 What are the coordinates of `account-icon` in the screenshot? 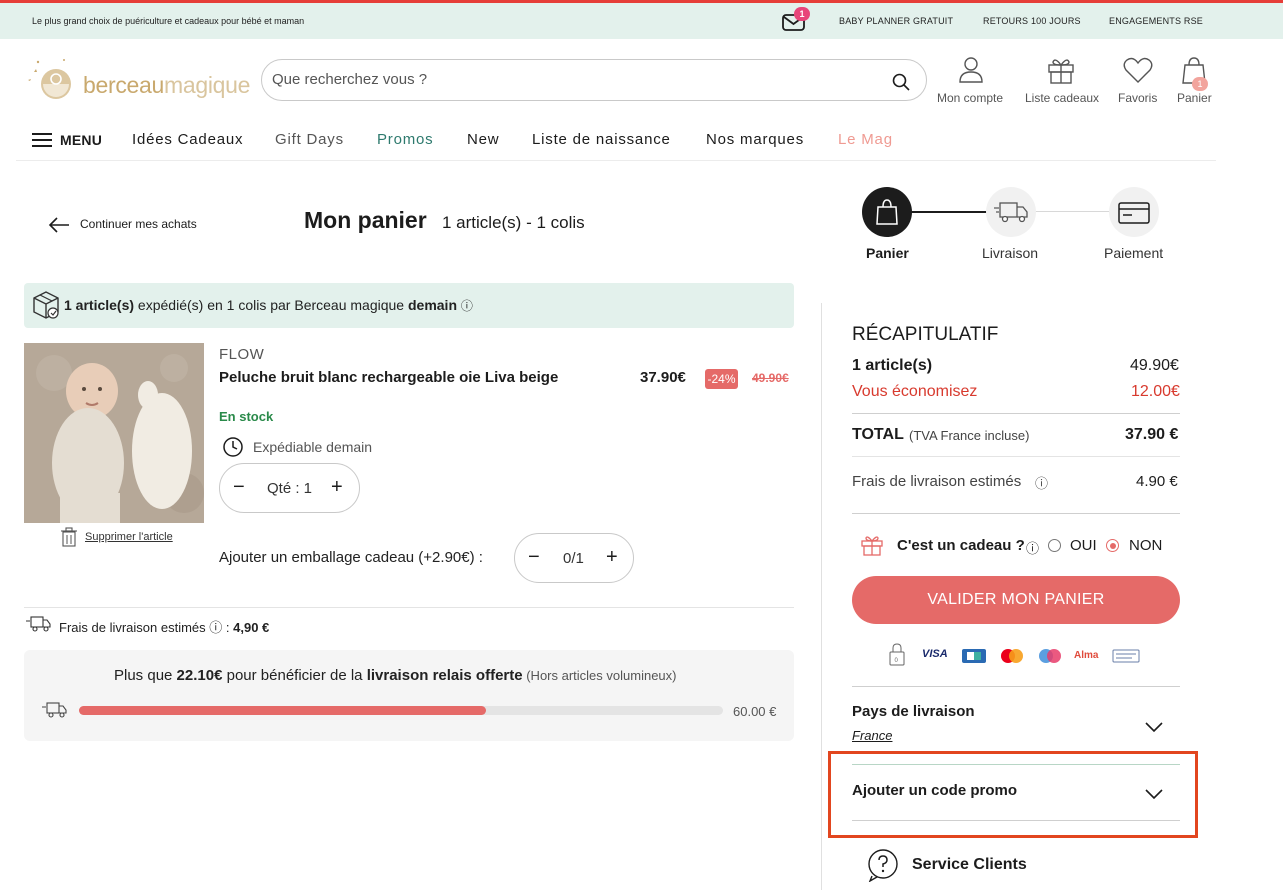 It's located at (971, 70).